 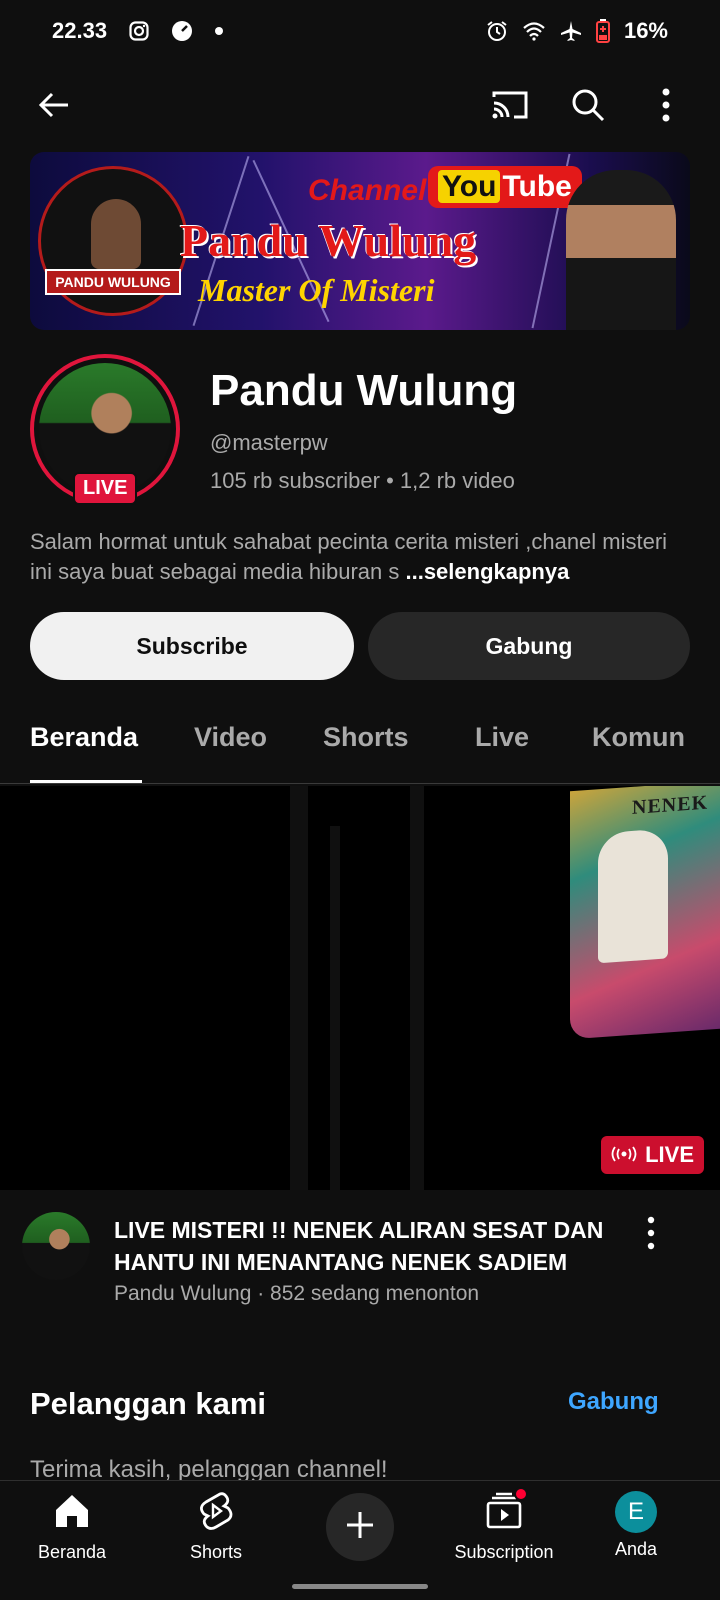 What do you see at coordinates (139, 31) in the screenshot?
I see `instagram-icon` at bounding box center [139, 31].